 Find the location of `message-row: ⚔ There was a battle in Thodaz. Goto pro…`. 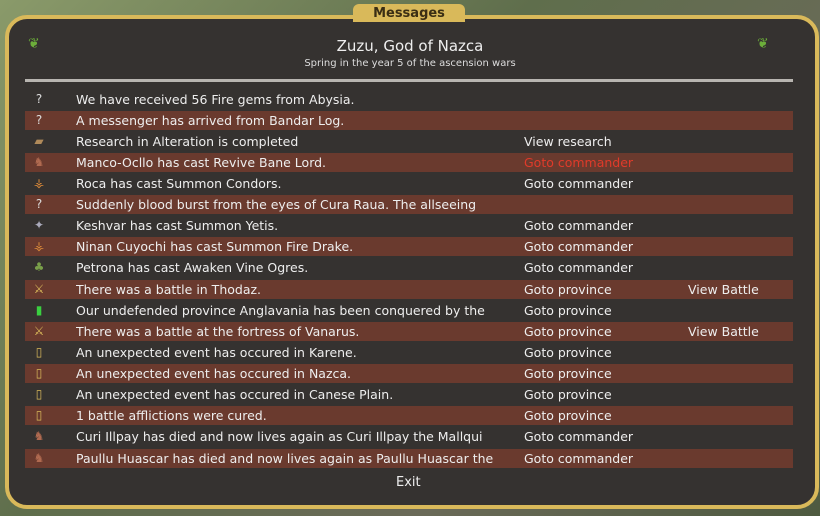

message-row: ⚔ There was a battle in Thodaz. Goto pro… is located at coordinates (409, 289).